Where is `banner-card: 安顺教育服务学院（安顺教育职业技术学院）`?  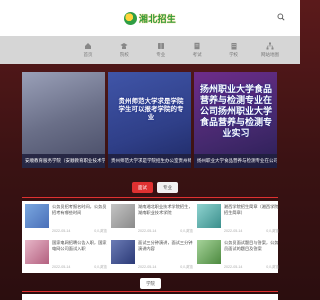 banner-card: 安顺教育服务学院（安顺教育职业技术学院） is located at coordinates (63, 120).